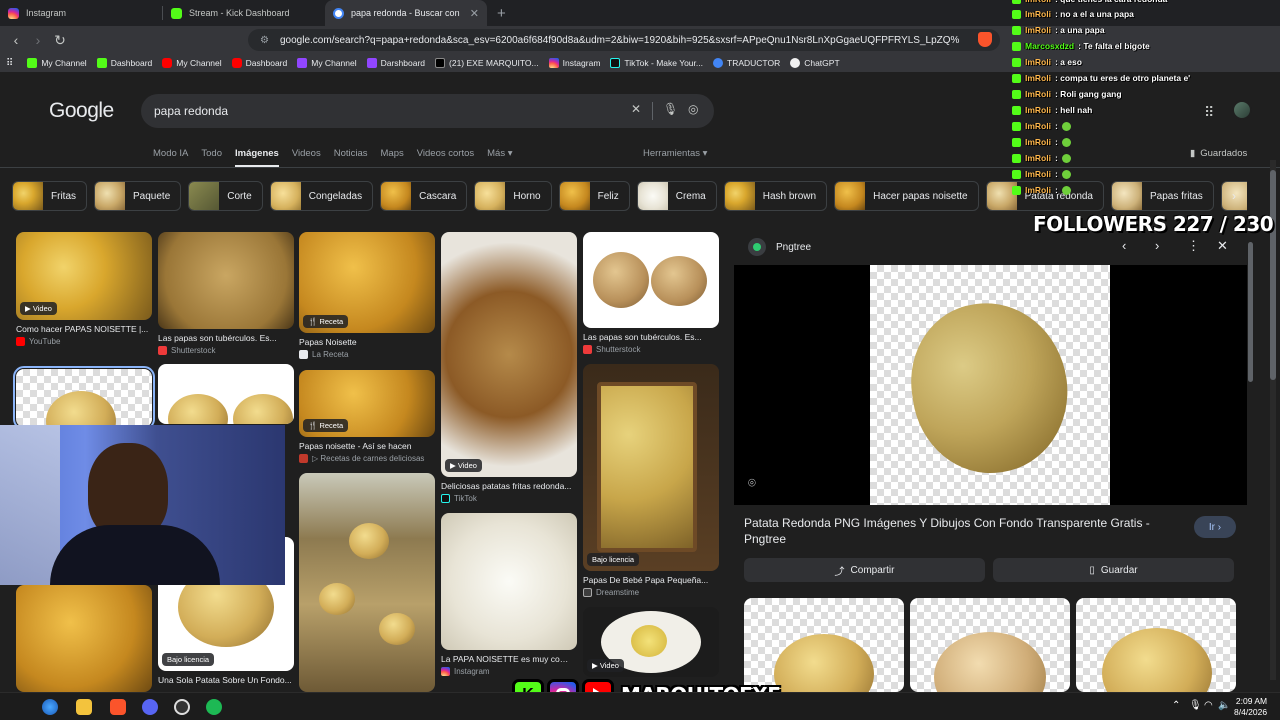  What do you see at coordinates (49, 196) in the screenshot?
I see `chip-fritas: Fritas` at bounding box center [49, 196].